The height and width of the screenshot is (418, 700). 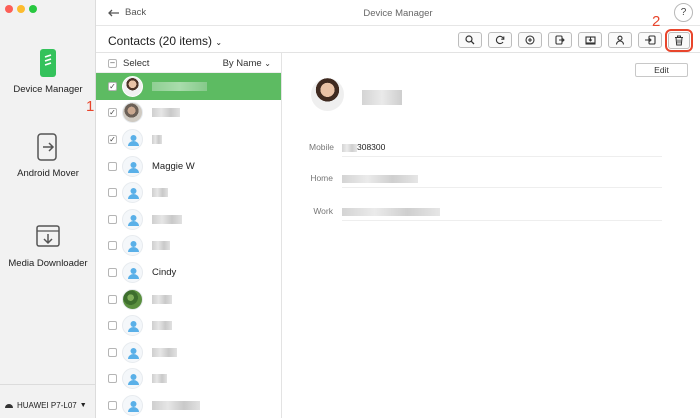 I want to click on export-icon, so click(x=560, y=40).